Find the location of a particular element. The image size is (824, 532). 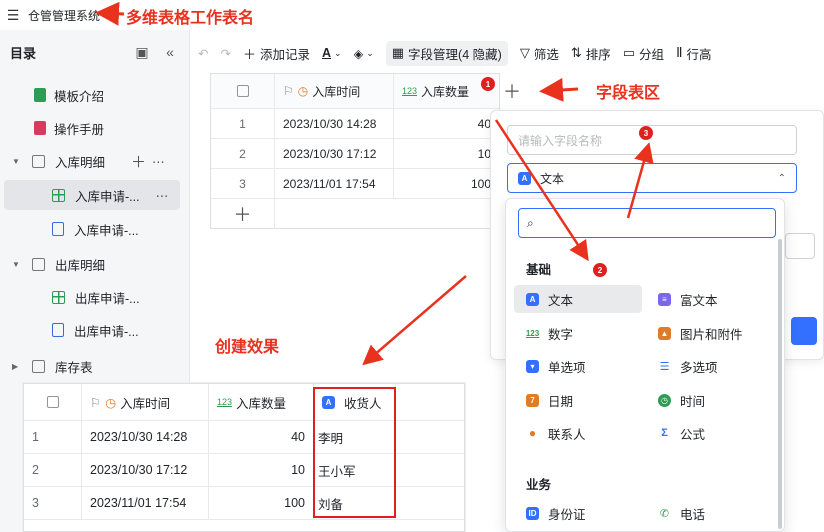

arrow-to-field-area is located at coordinates (559, 89).